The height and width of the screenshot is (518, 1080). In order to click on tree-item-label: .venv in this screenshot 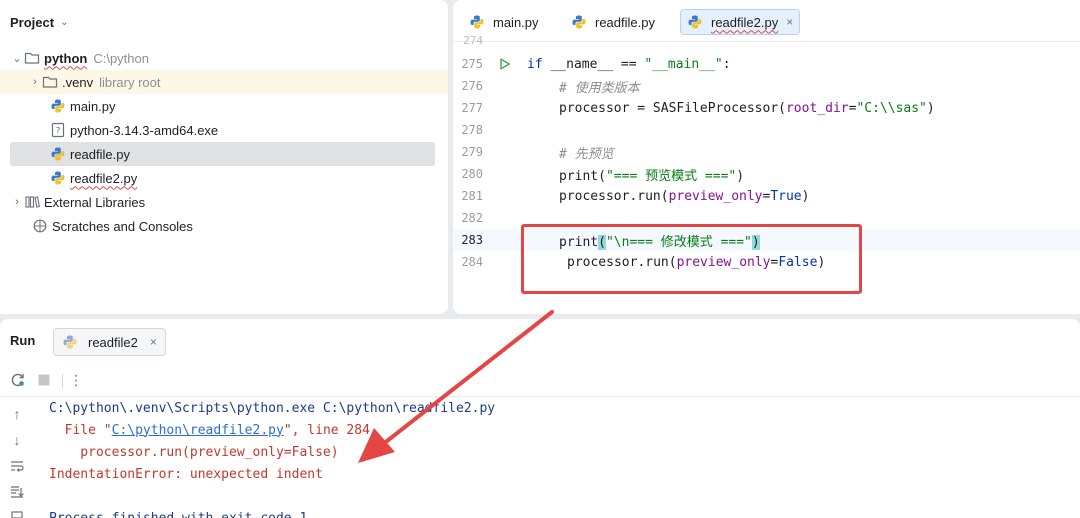, I will do `click(78, 82)`.